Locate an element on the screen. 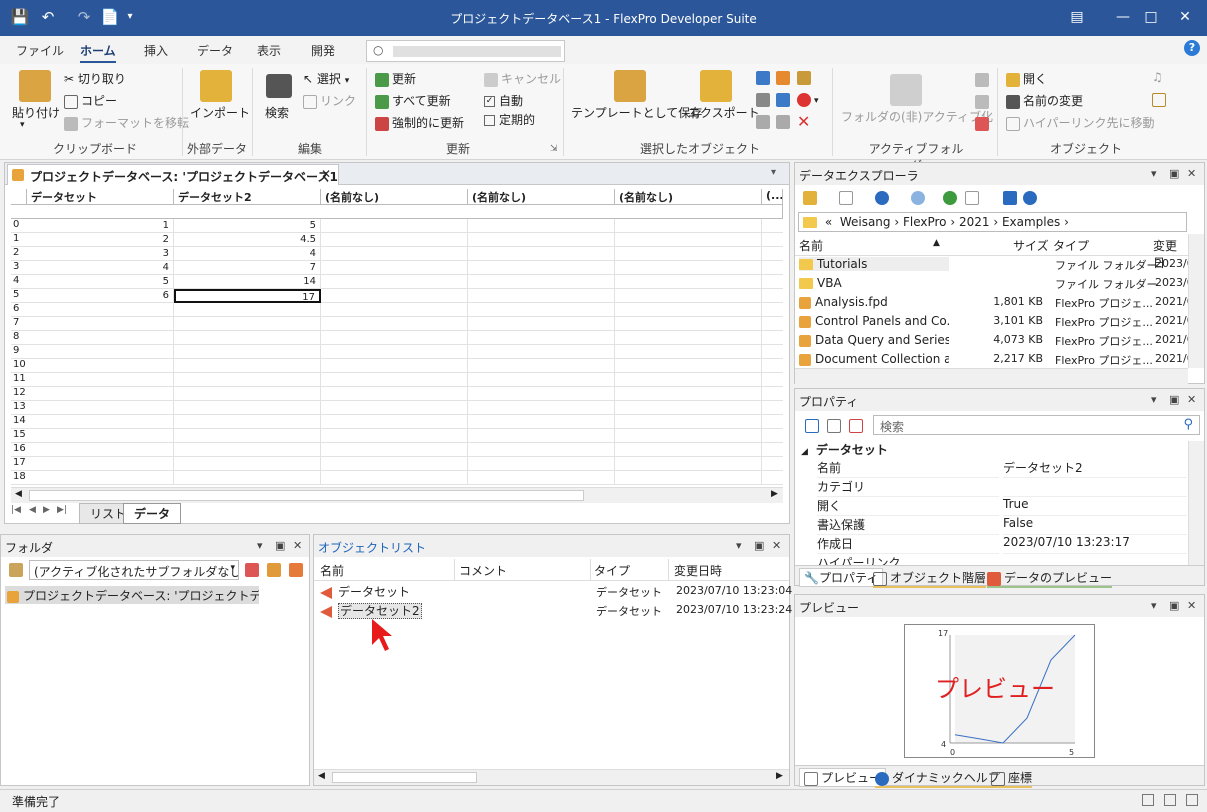 This screenshot has height=812, width=1207. tab-file: ファイル is located at coordinates (40, 50).